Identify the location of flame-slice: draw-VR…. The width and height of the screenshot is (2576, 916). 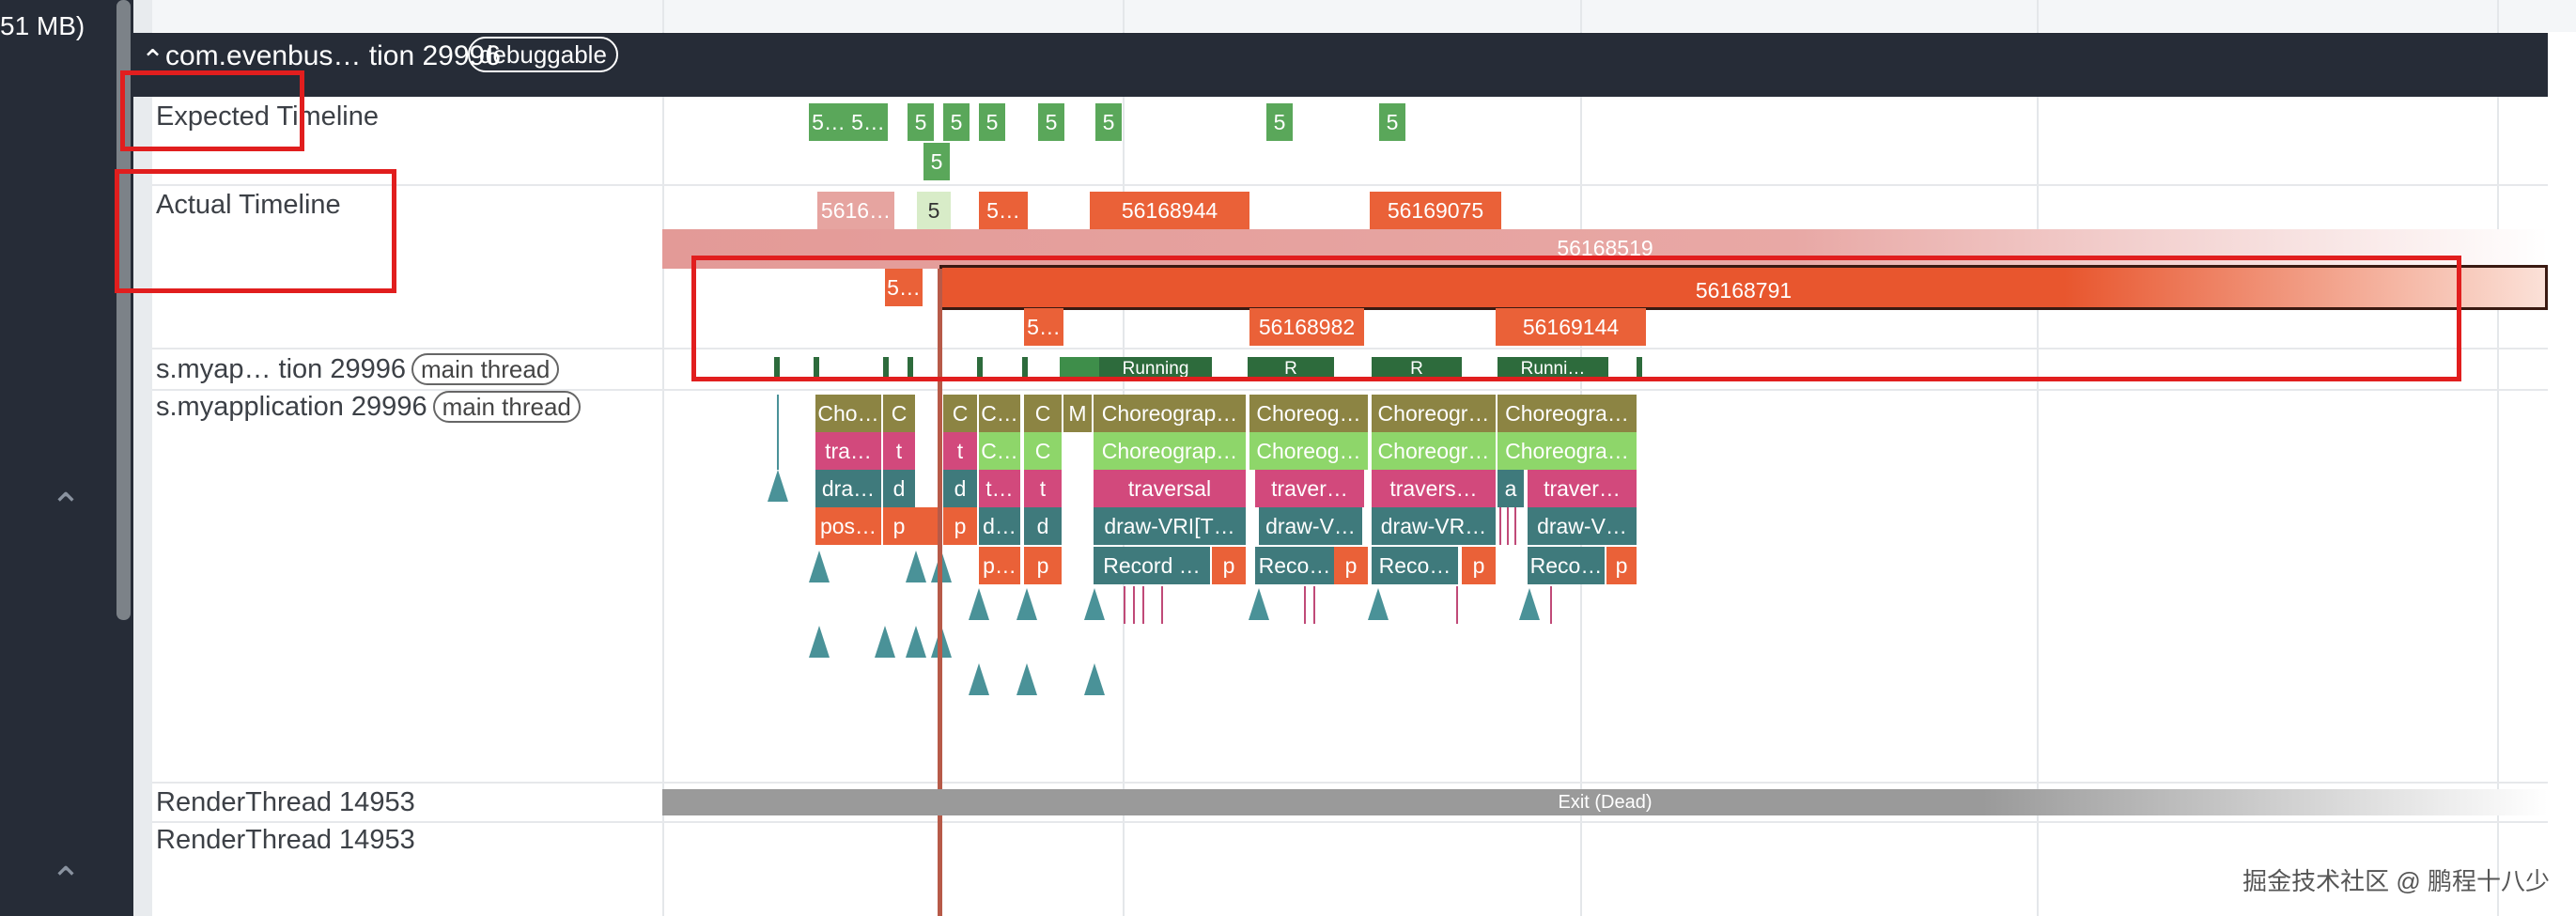
(1434, 526).